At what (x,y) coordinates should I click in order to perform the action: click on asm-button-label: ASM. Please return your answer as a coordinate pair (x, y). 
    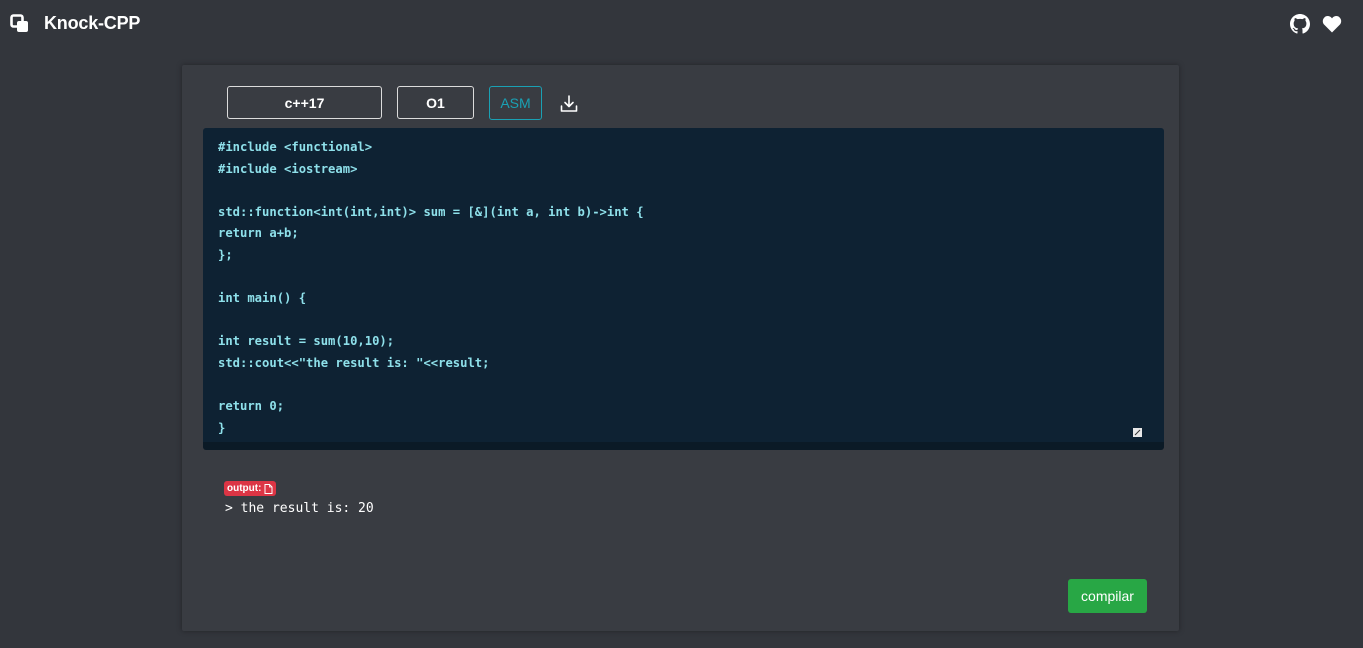
    Looking at the image, I should click on (515, 103).